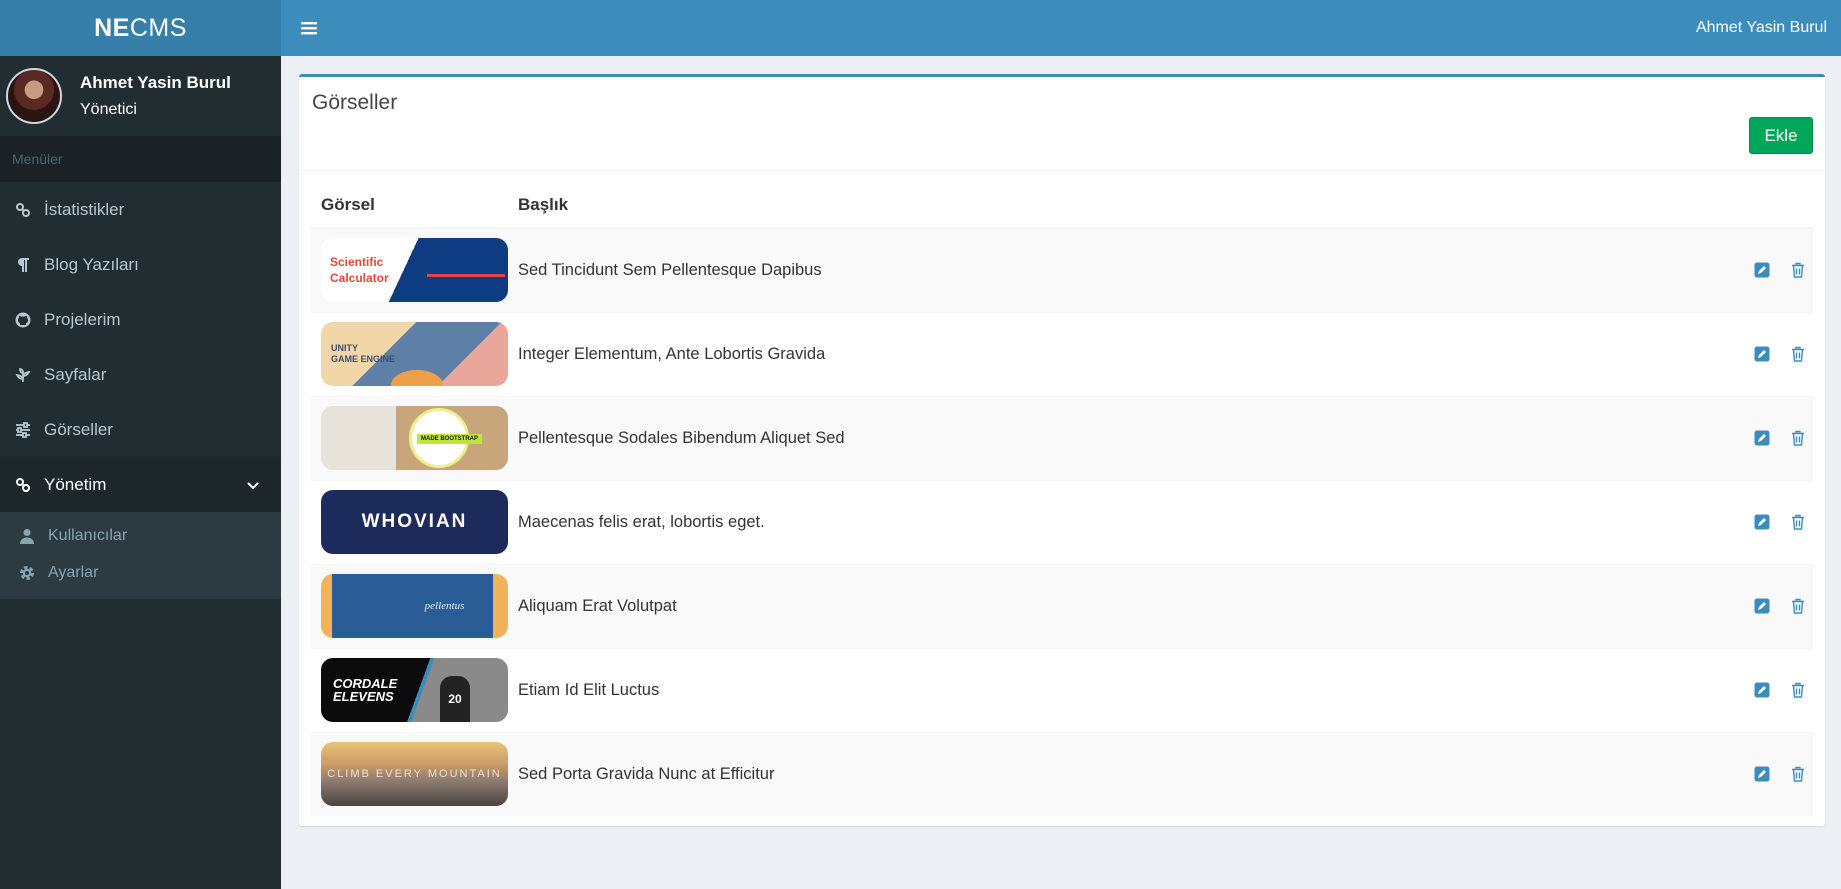 The height and width of the screenshot is (889, 1841). Describe the element at coordinates (75, 484) in the screenshot. I see `sidebar-item-label: Yönetim` at that location.